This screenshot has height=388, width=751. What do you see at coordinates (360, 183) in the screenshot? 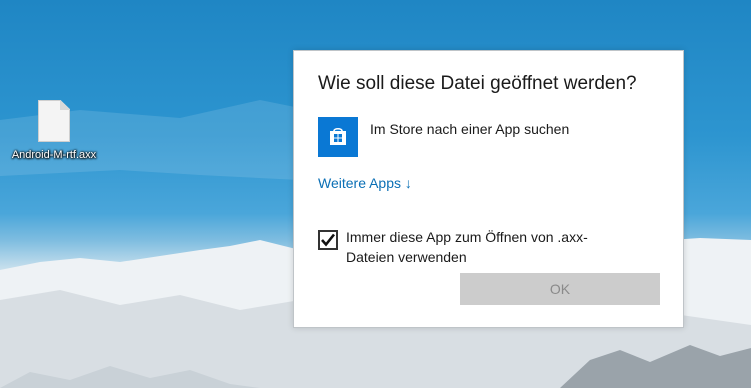
I see `more-apps-label: Weitere Apps` at bounding box center [360, 183].